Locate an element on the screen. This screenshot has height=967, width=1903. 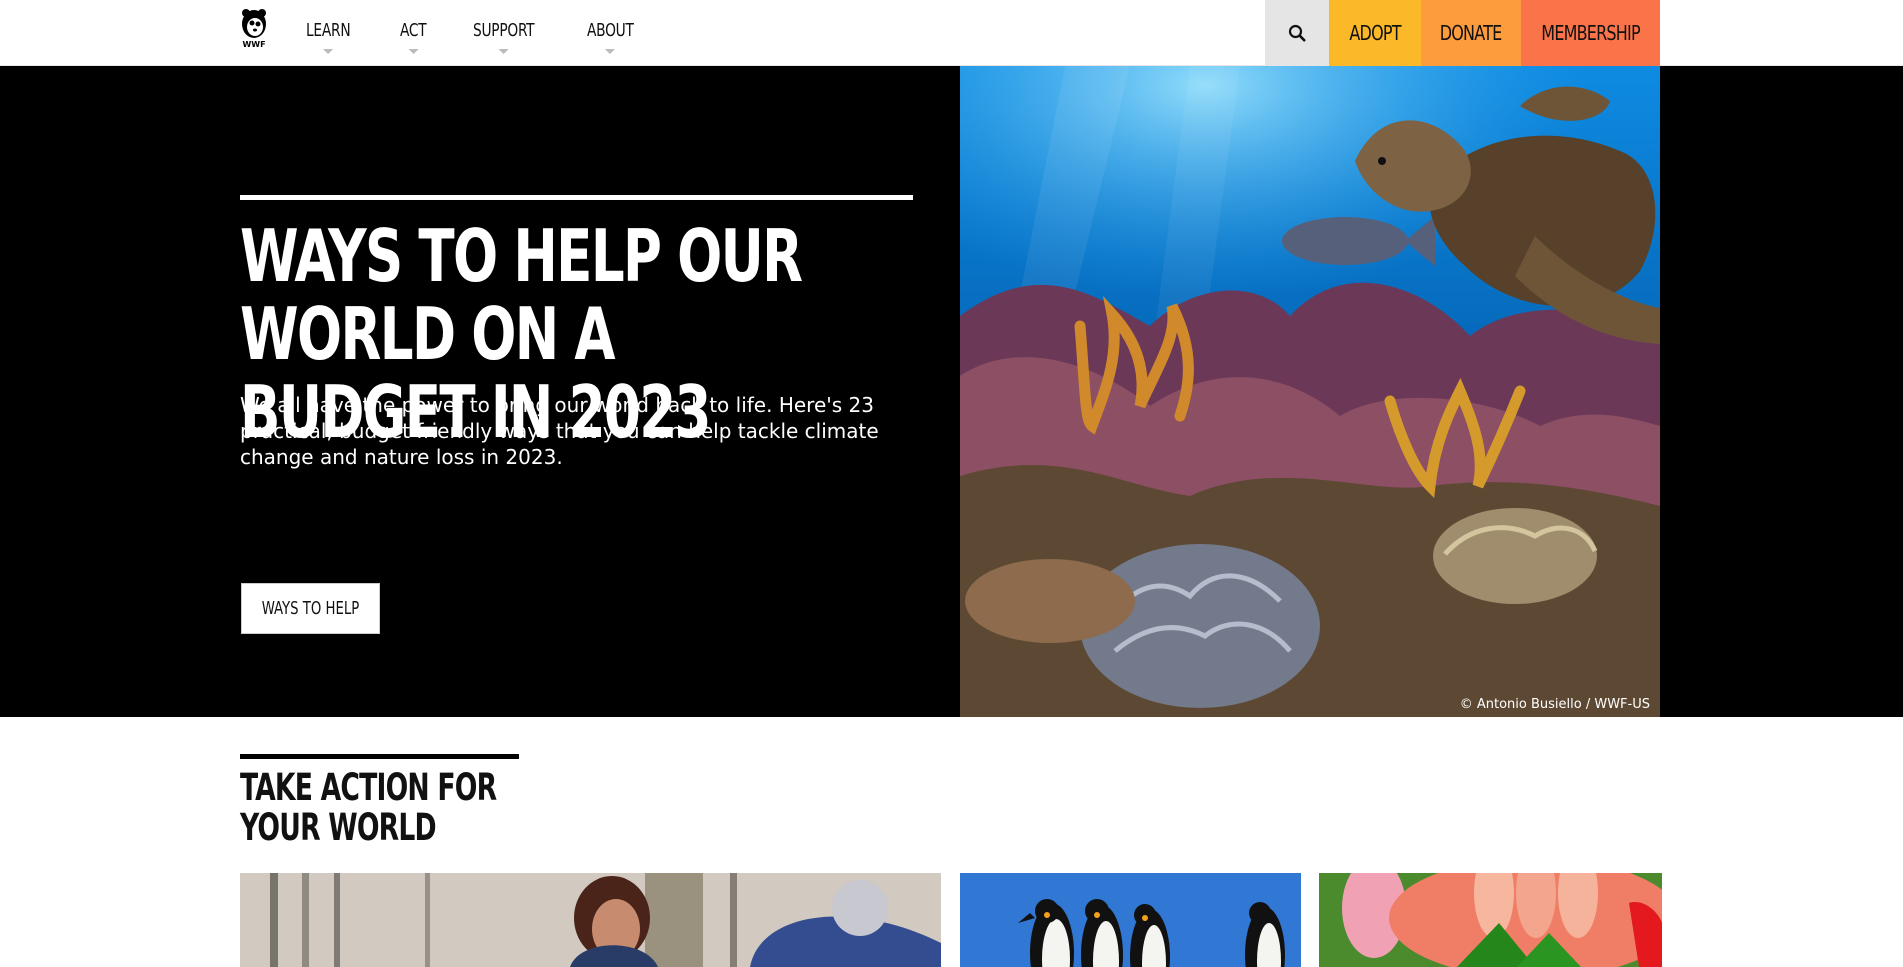
hands-with-plant-image is located at coordinates (1490, 920).